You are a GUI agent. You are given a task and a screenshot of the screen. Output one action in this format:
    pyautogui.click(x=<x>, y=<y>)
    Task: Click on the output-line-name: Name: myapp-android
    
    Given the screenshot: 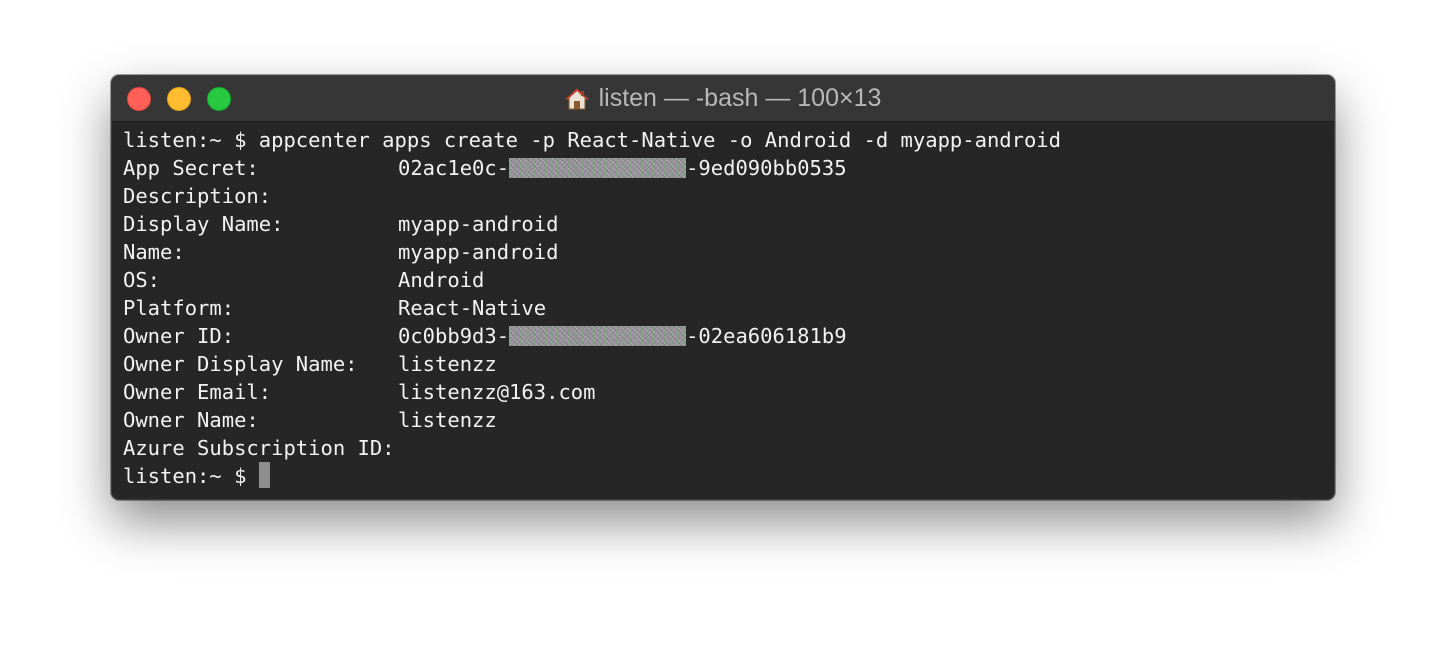 What is the action you would take?
    pyautogui.click(x=728, y=252)
    